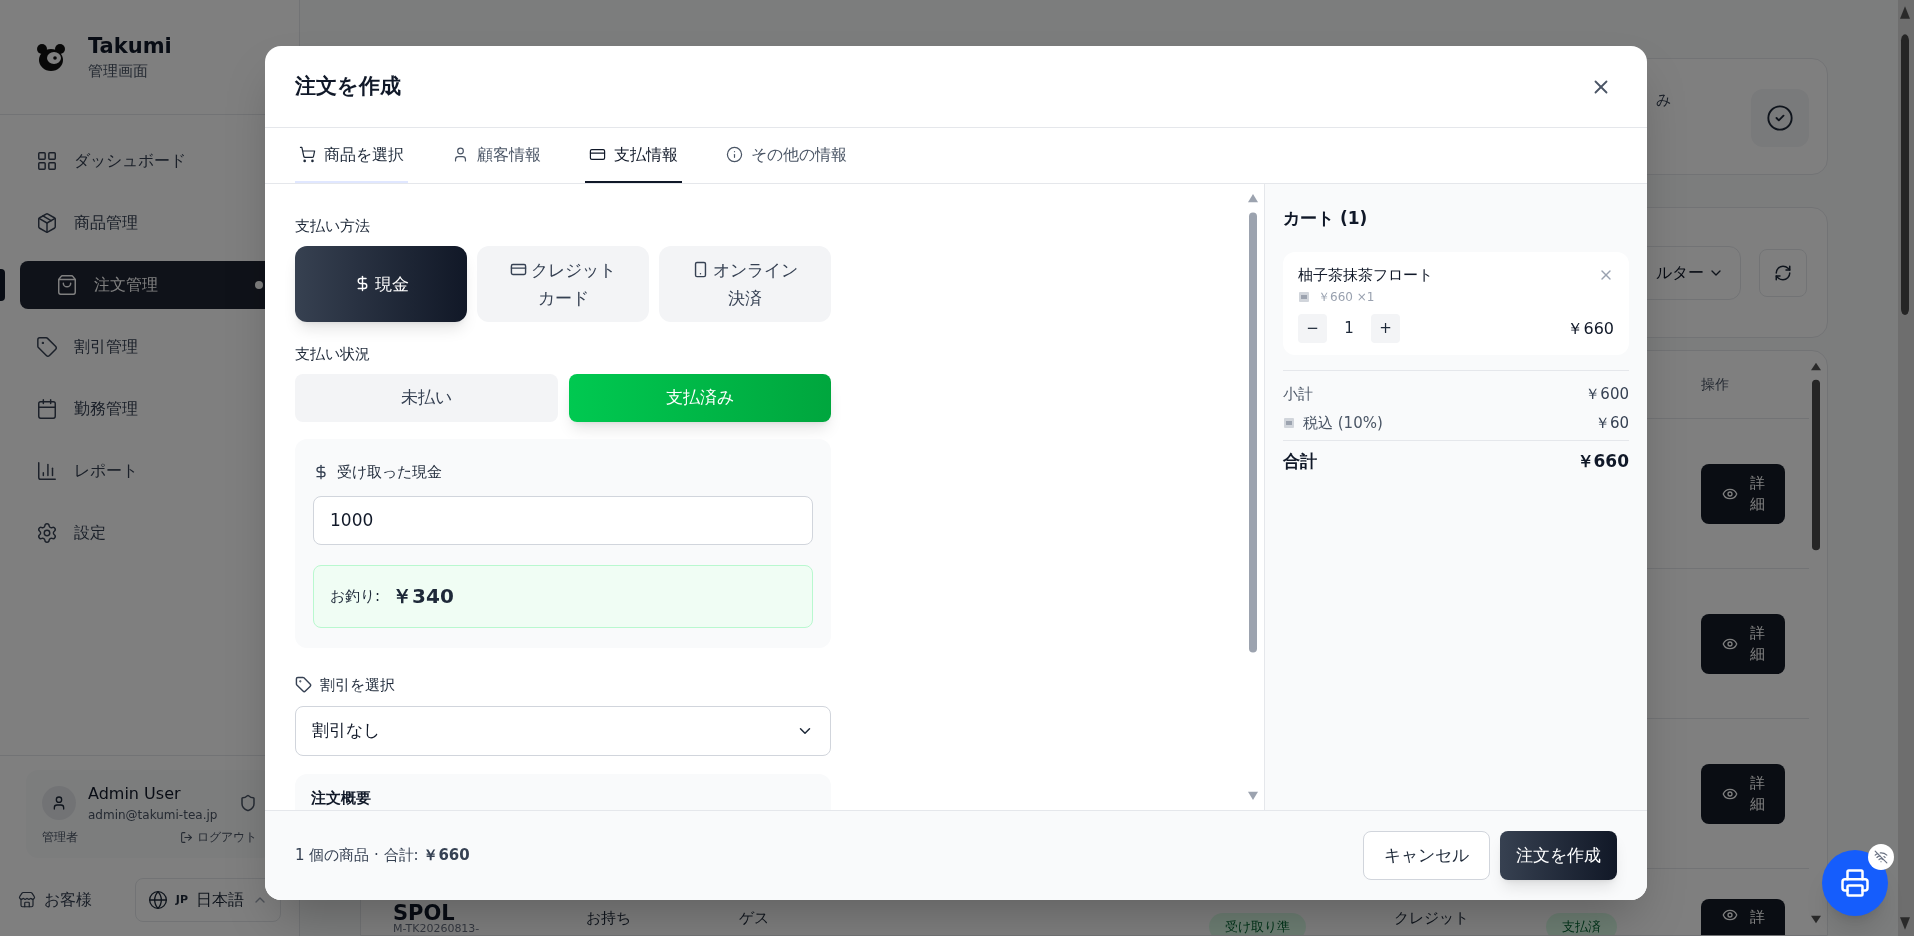 This screenshot has width=1914, height=936. I want to click on cancel-button: キャンセル, so click(1426, 855).